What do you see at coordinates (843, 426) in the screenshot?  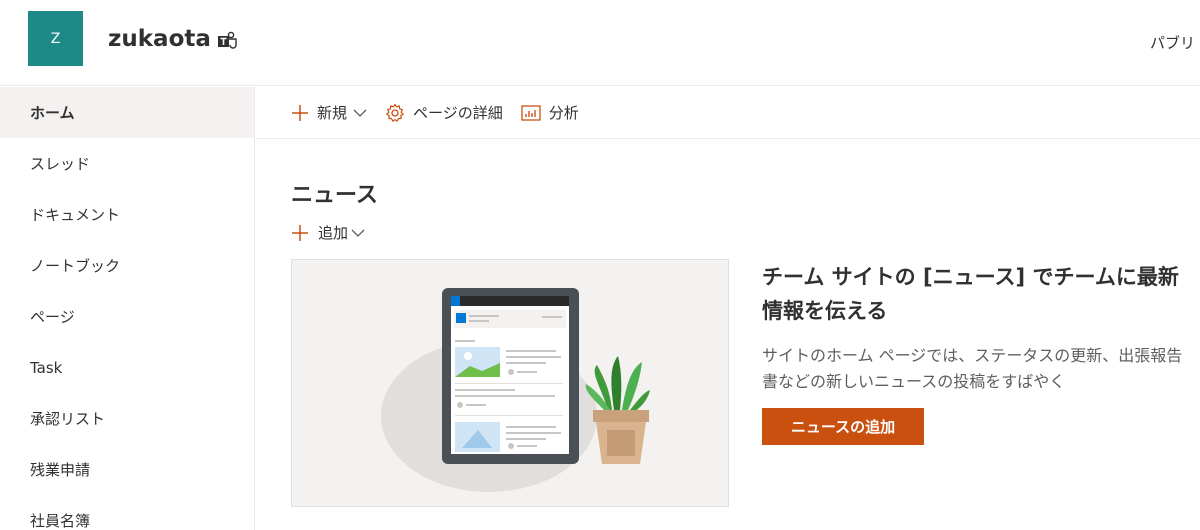 I see `add-news-button: ニュースの追加` at bounding box center [843, 426].